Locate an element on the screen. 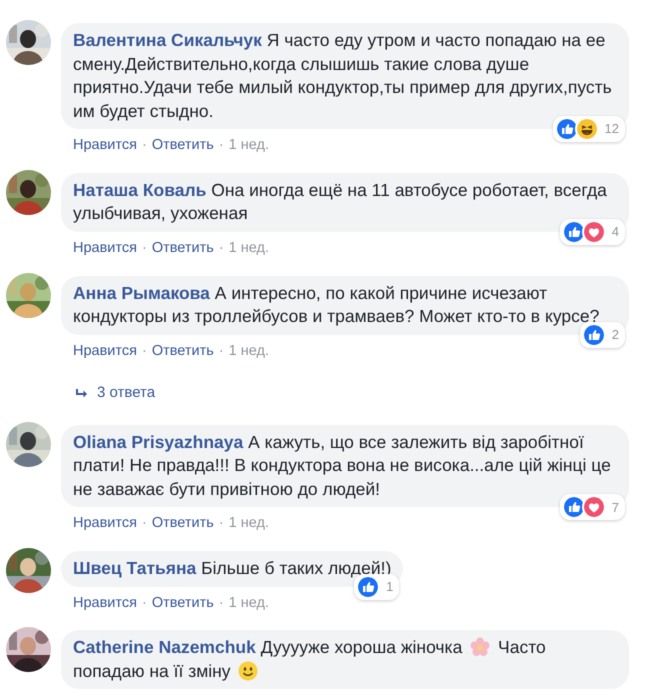  count-text: 4 is located at coordinates (615, 232).